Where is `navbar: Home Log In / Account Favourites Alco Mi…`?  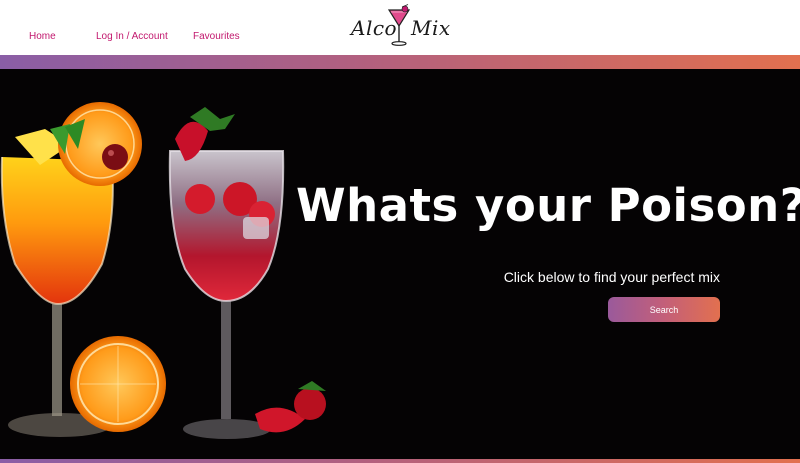 navbar: Home Log In / Account Favourites Alco Mi… is located at coordinates (400, 27).